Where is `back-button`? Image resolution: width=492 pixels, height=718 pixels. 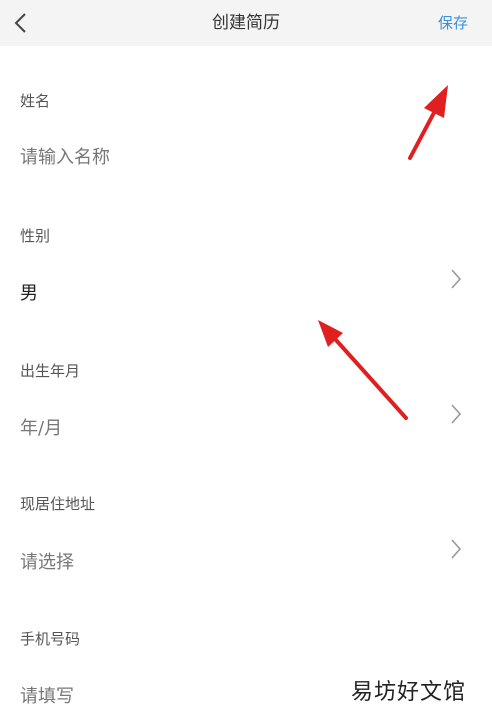
back-button is located at coordinates (20, 23).